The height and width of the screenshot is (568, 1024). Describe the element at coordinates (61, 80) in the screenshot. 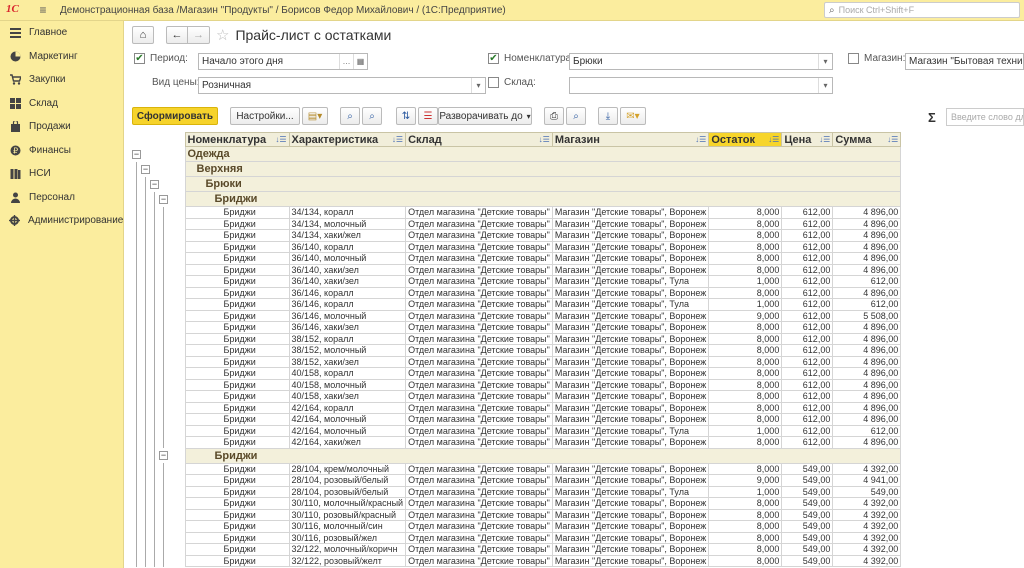

I see `sidebar-item-purchases: Закупки` at that location.